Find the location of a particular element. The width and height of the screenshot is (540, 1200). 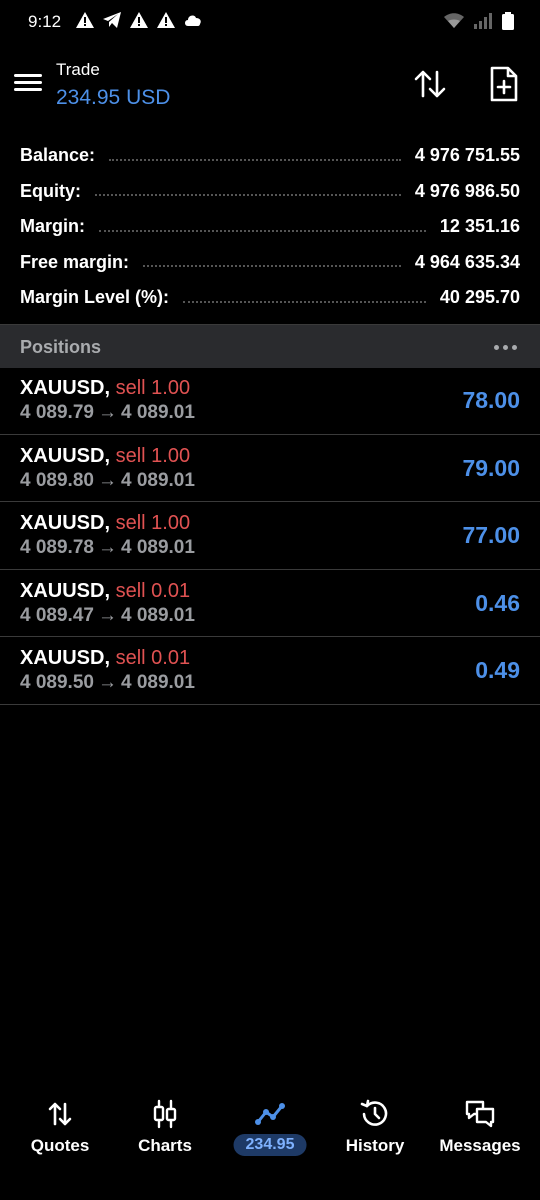

status-system-icons is located at coordinates (479, 21).